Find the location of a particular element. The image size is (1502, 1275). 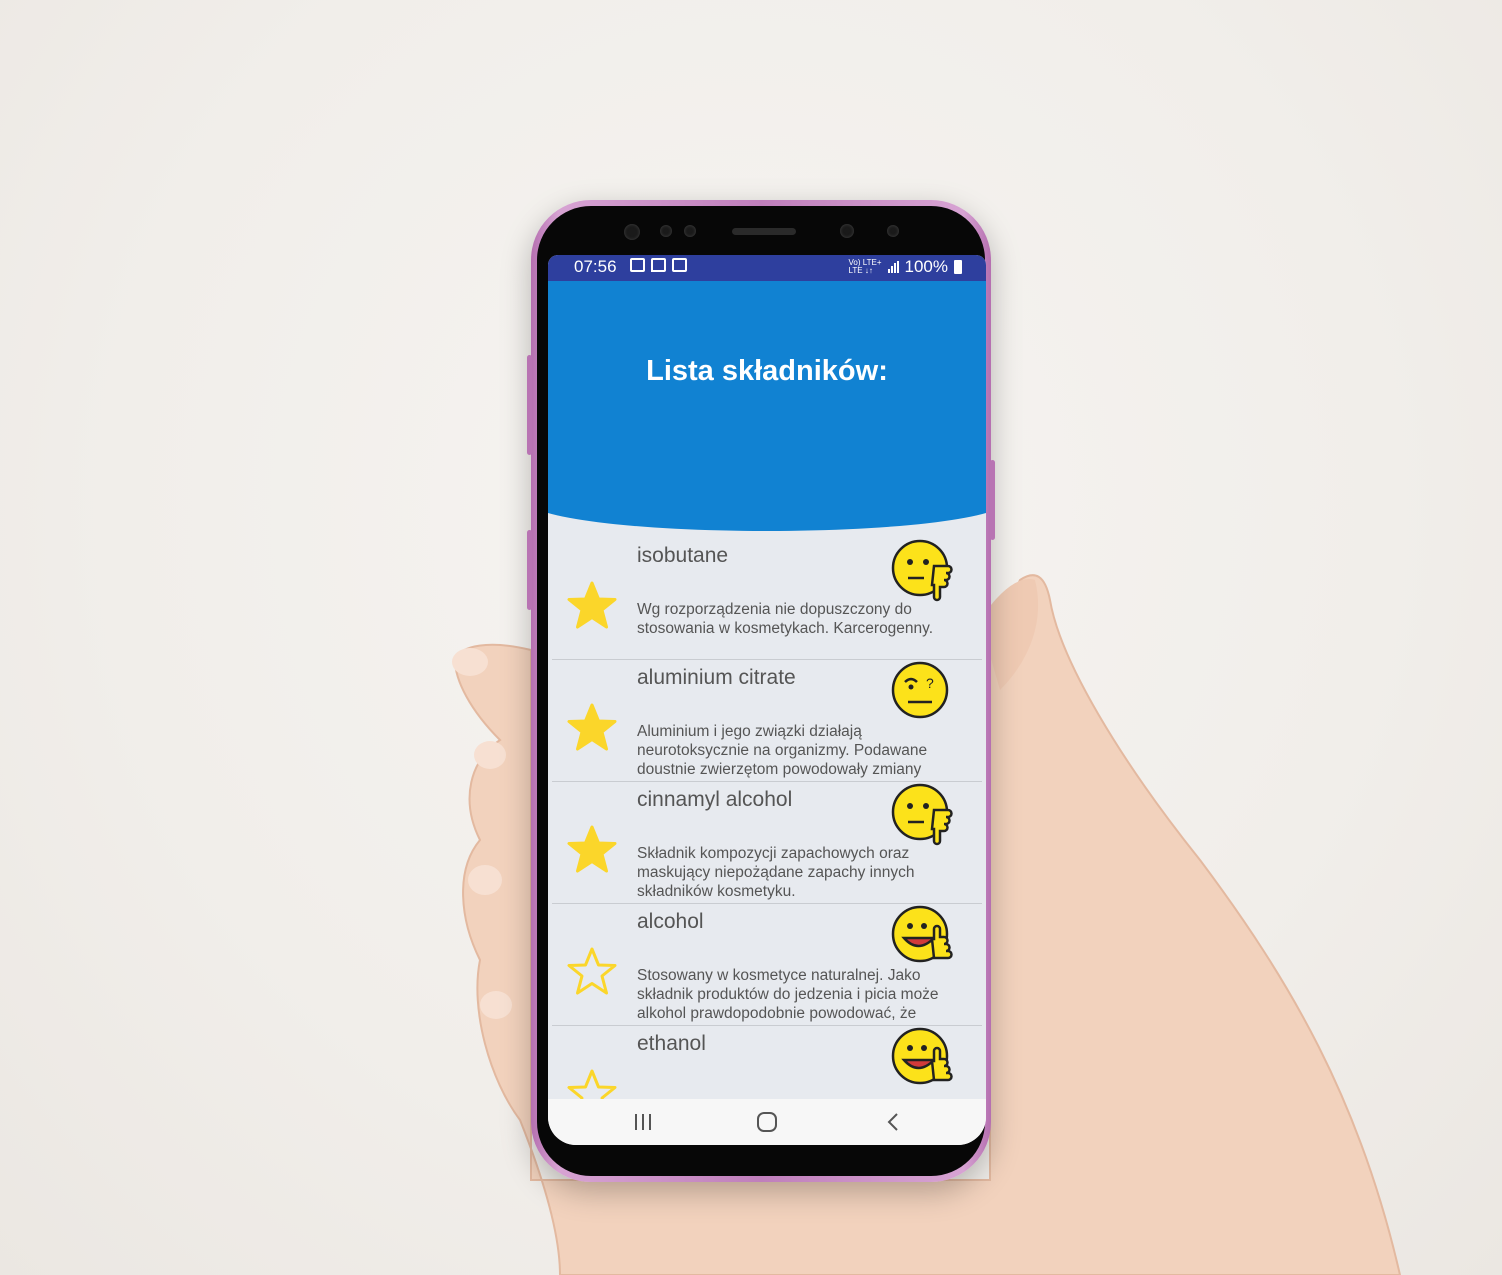

bixby-button is located at coordinates (529, 570).